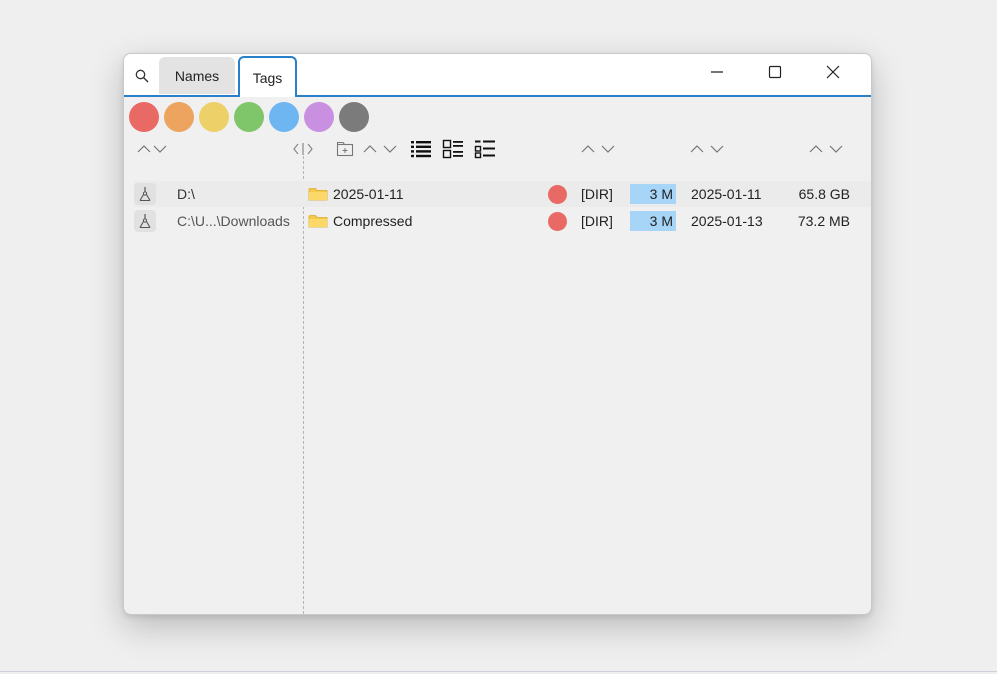  Describe the element at coordinates (726, 194) in the screenshot. I see `row-date: 2025-01-11` at that location.